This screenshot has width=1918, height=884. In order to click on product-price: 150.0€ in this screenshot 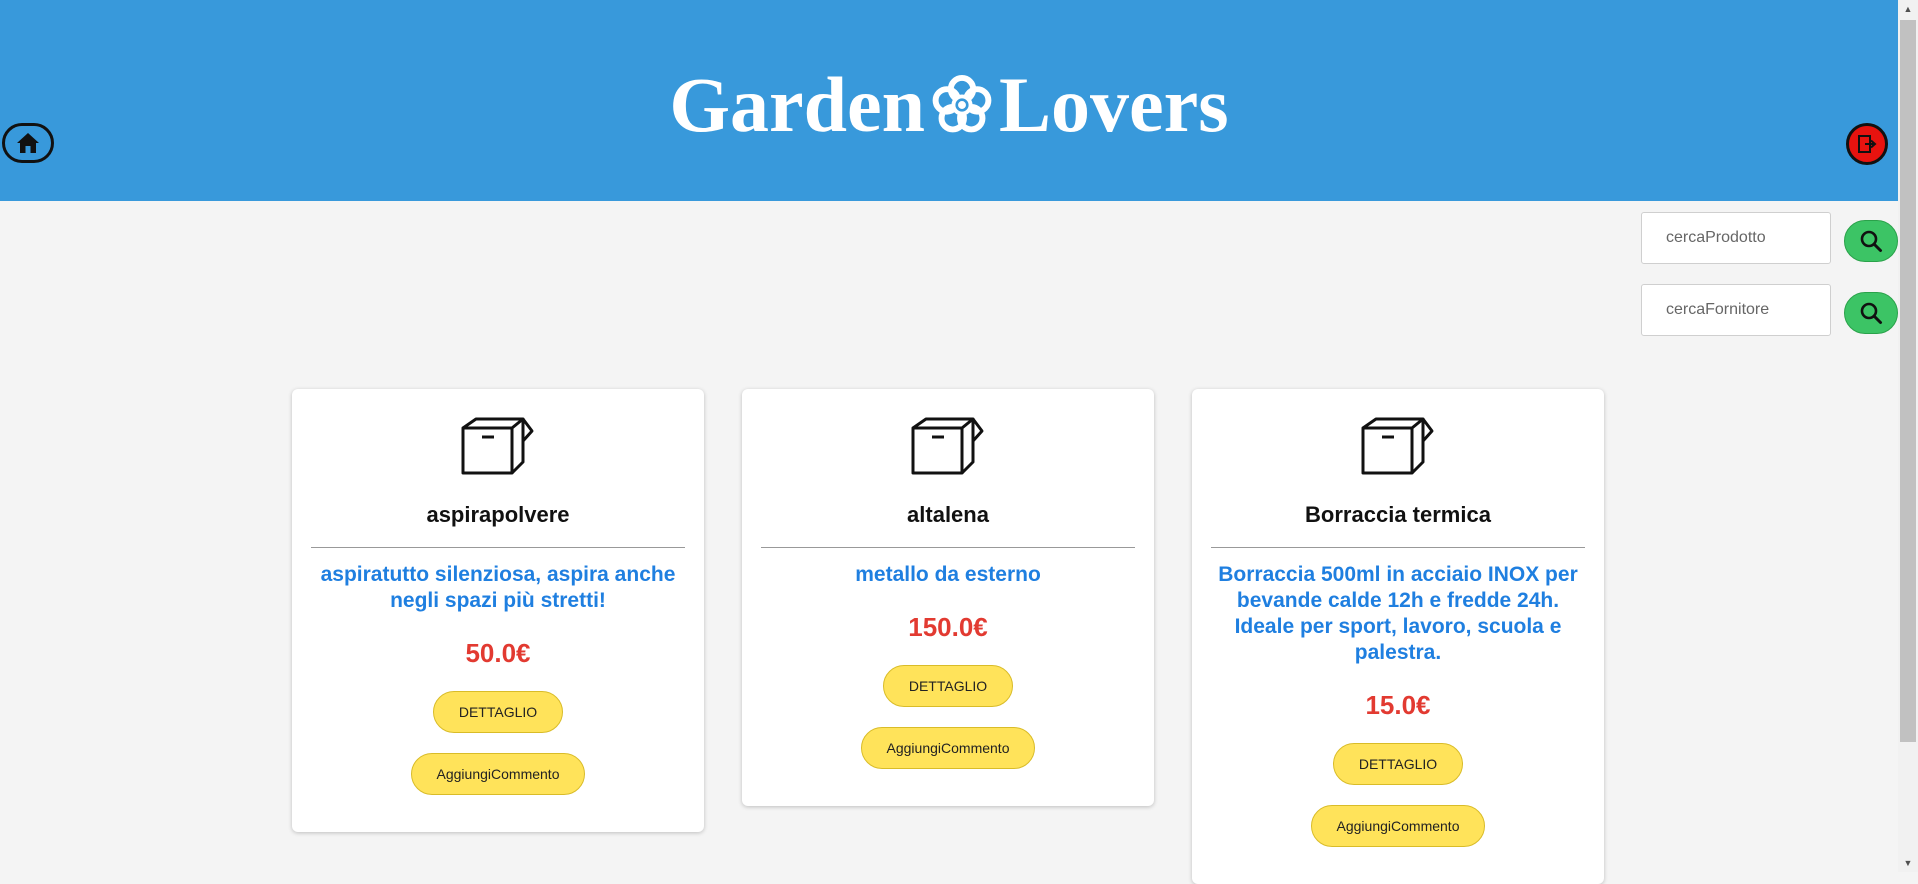, I will do `click(948, 627)`.